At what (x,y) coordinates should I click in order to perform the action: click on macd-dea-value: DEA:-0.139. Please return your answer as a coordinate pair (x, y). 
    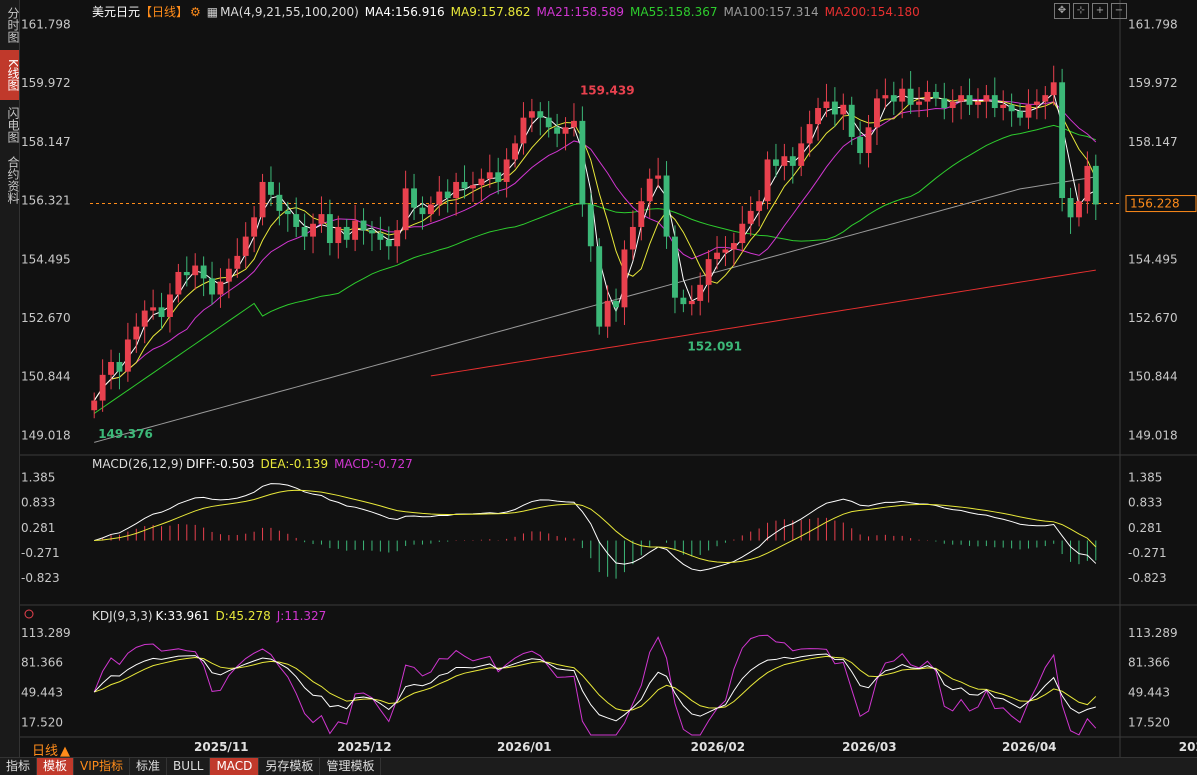
    Looking at the image, I should click on (294, 464).